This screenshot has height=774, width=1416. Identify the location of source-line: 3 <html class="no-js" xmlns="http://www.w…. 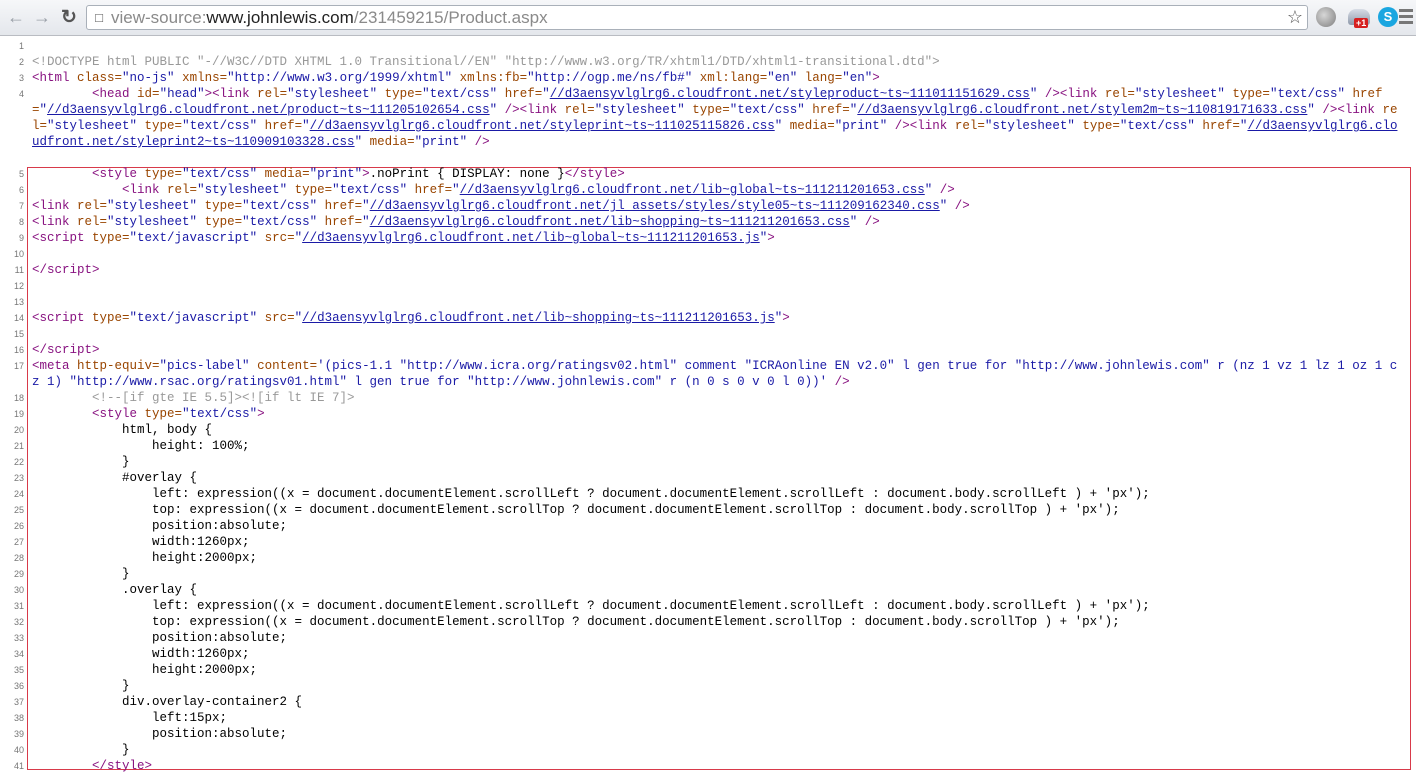
(708, 78).